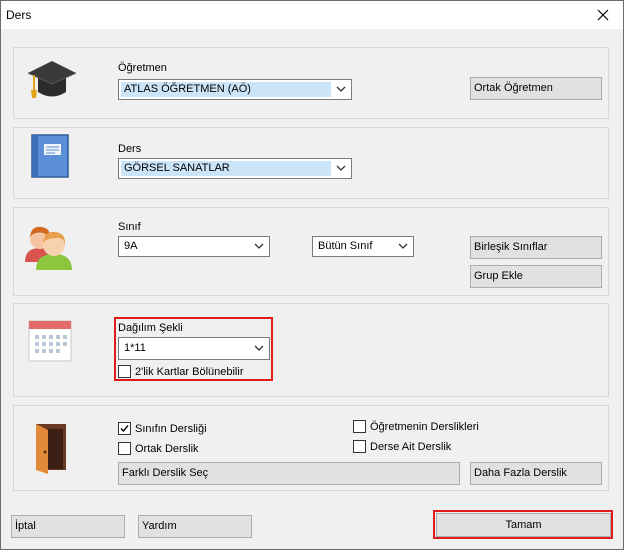 This screenshot has width=624, height=550. I want to click on class-select-value: 9A, so click(131, 246).